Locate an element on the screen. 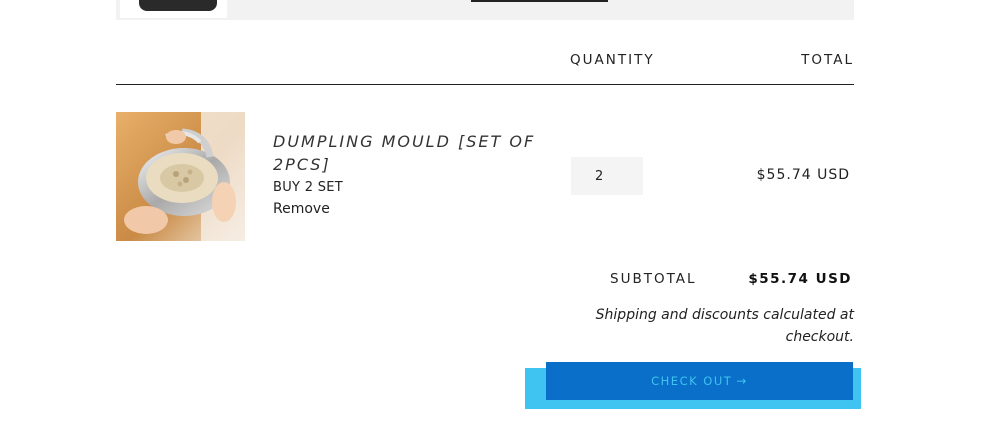 The width and height of the screenshot is (997, 440). header-divider is located at coordinates (485, 84).